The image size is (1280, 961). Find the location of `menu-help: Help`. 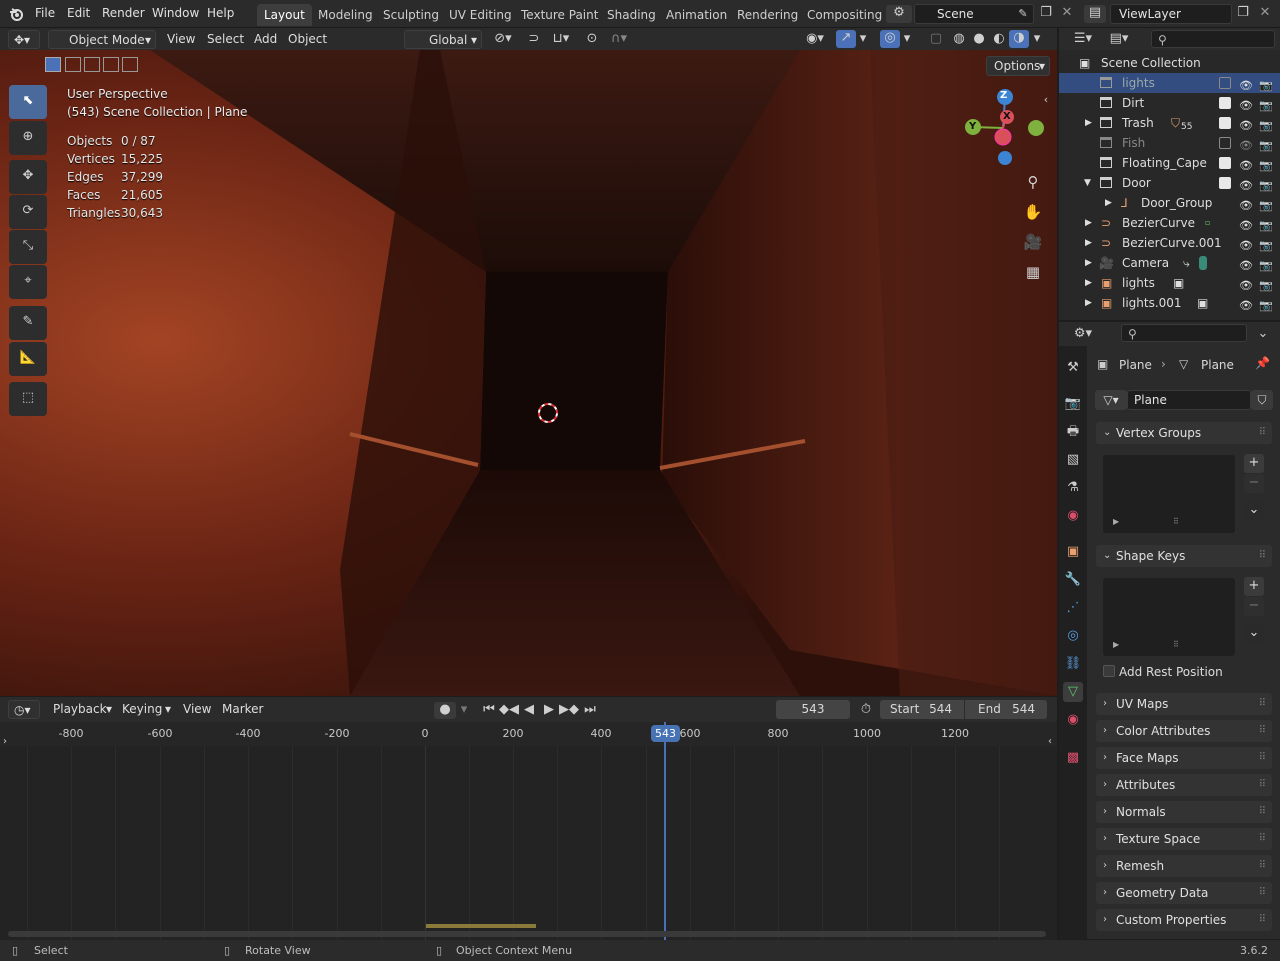

menu-help: Help is located at coordinates (220, 13).